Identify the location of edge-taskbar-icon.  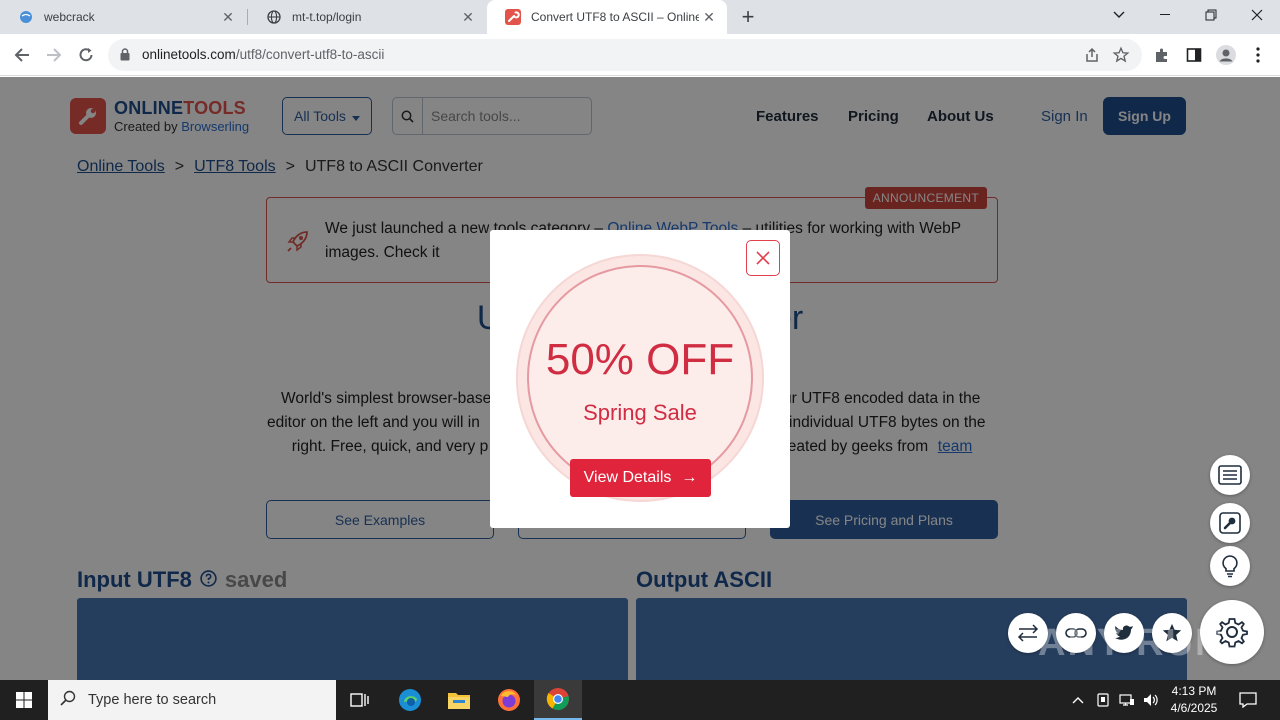
(410, 700).